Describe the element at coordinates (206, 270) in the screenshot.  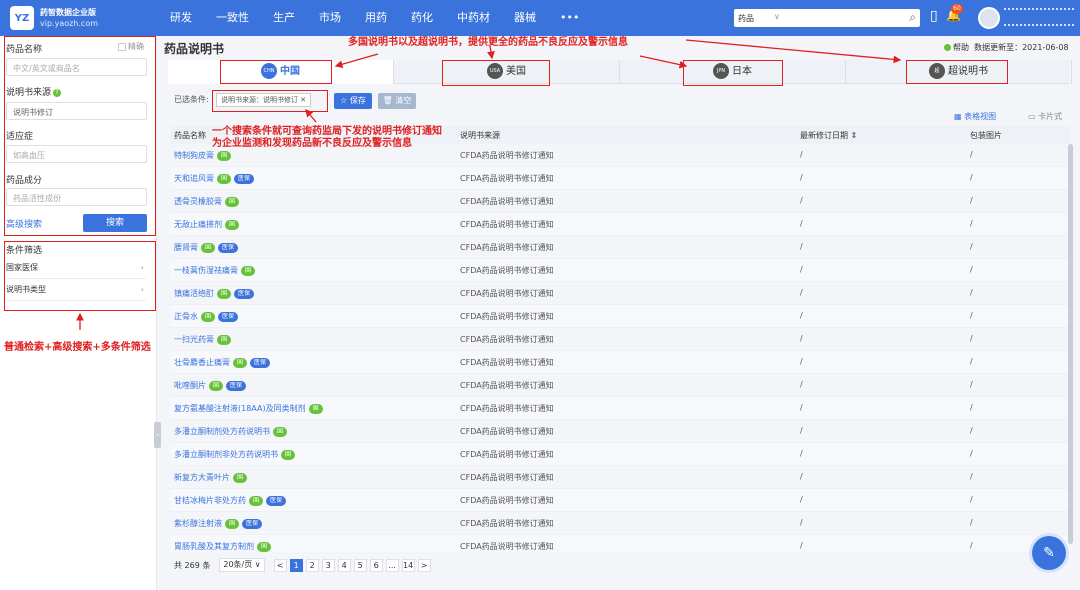
I see `drug-name: 一枝蒿伤湿祛痛膏` at that location.